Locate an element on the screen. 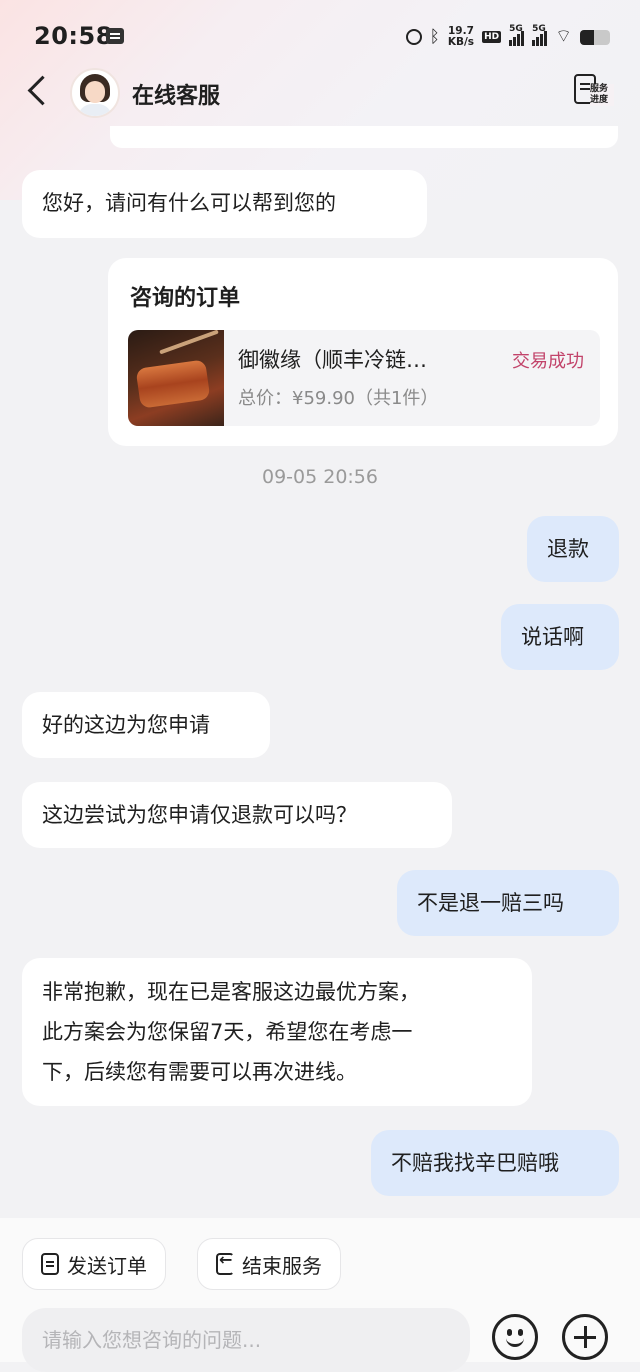 The image size is (640, 1372). message-text: 您好，请问有什么可以帮到您的 is located at coordinates (189, 203).